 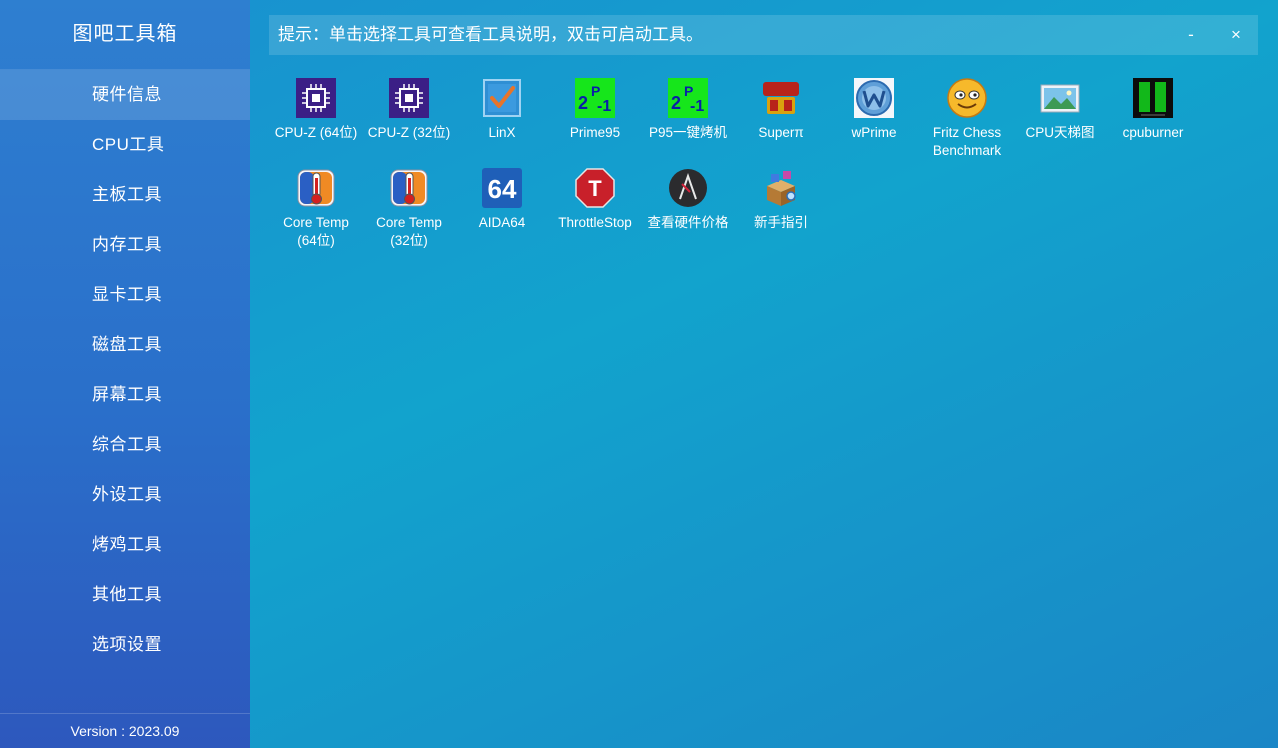 I want to click on stop-sign-icon: T, so click(x=595, y=188).